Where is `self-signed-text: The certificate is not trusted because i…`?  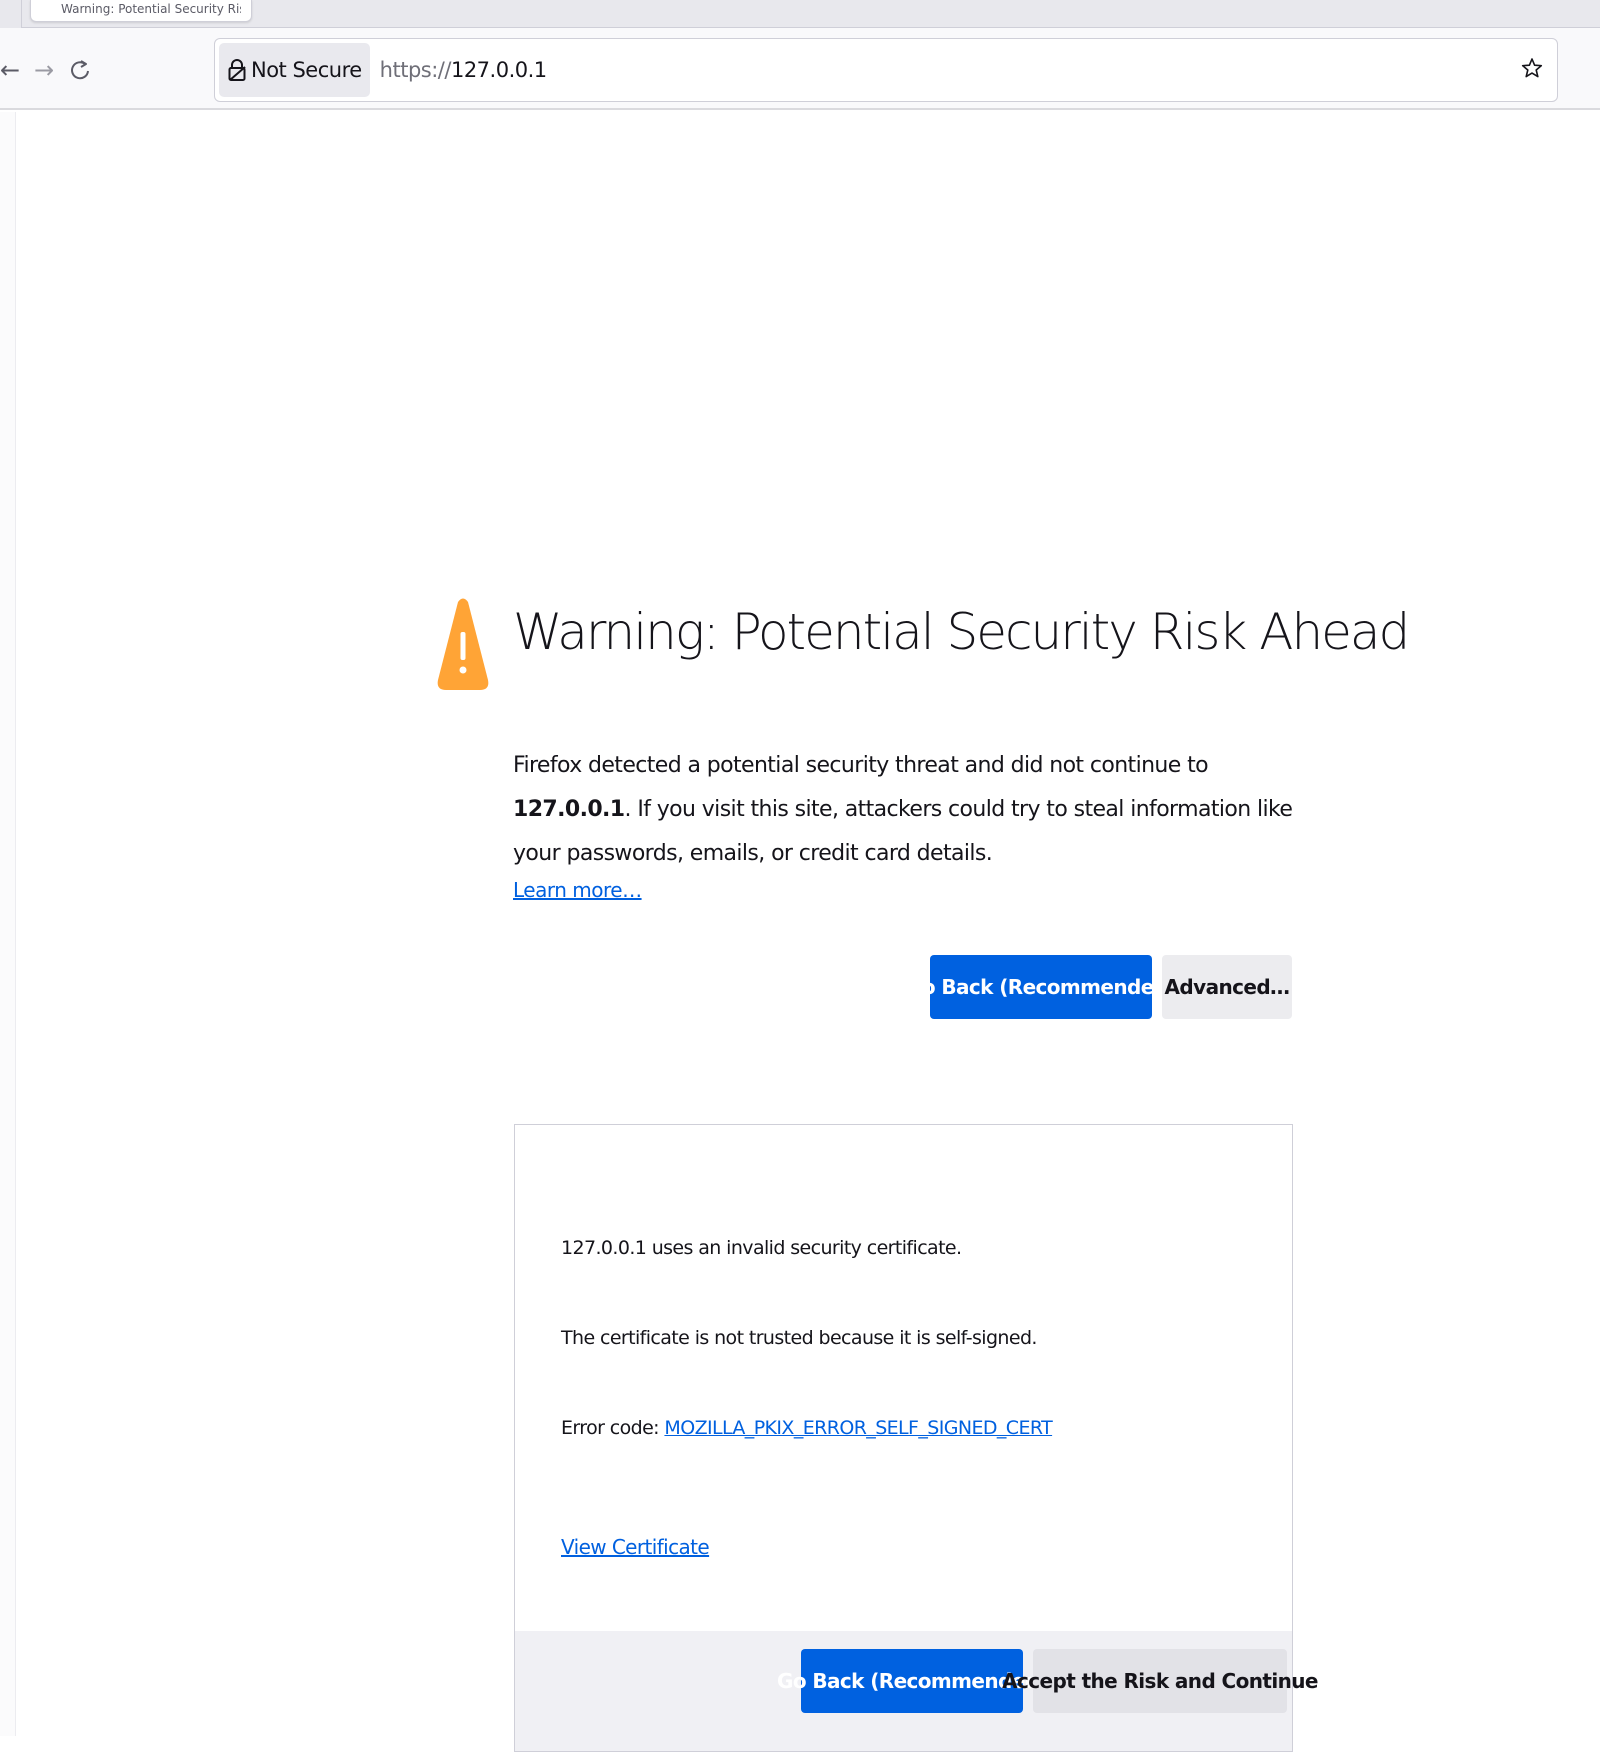
self-signed-text: The certificate is not trusted because i… is located at coordinates (799, 1338).